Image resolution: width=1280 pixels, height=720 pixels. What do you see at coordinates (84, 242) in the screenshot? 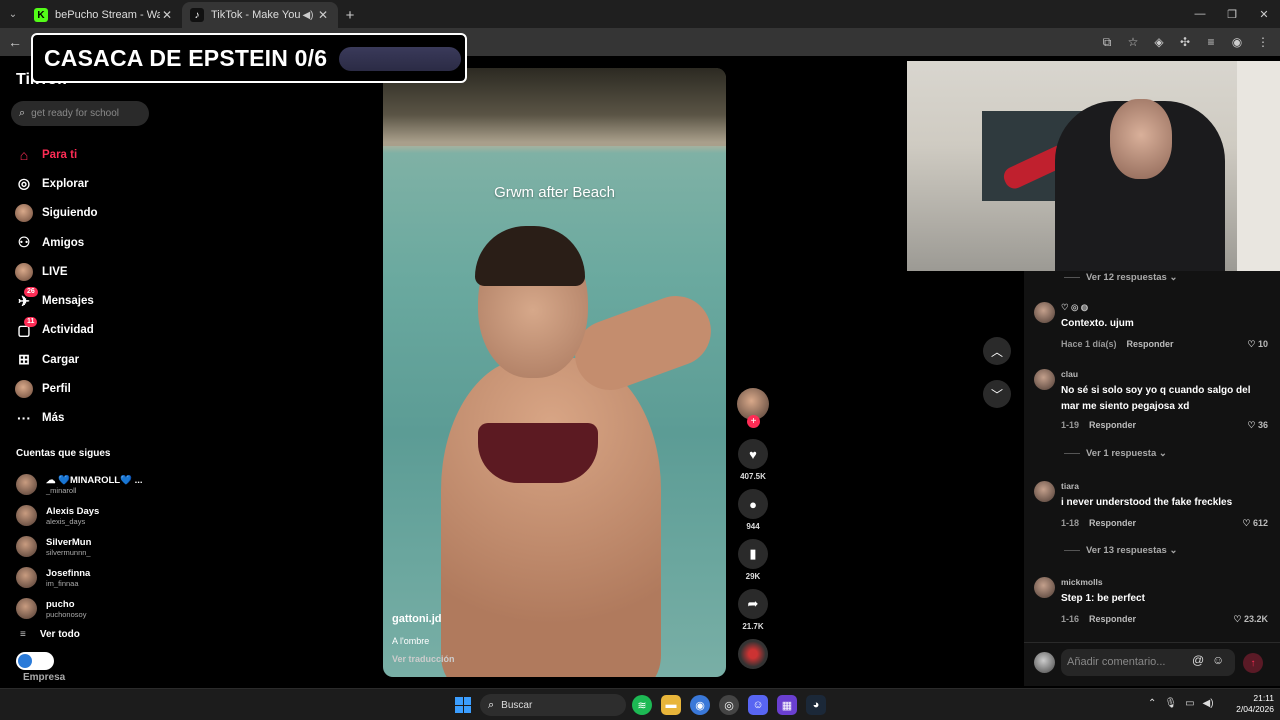
I see `nav-item-amigos: ⚇ Amigos` at bounding box center [84, 242].